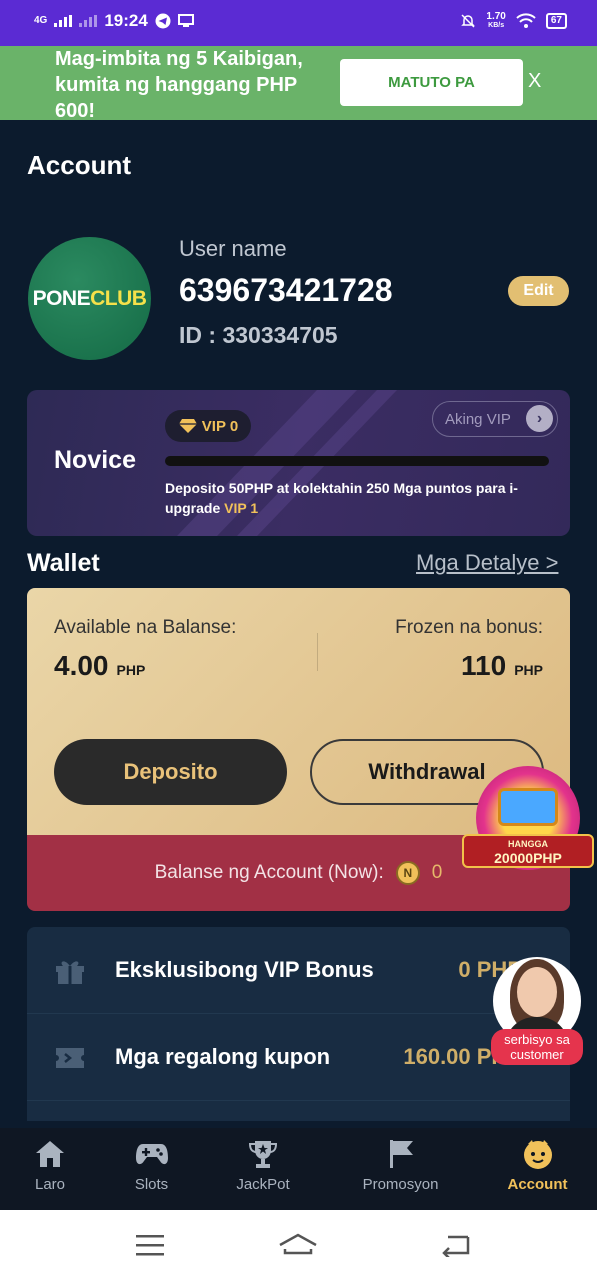 Image resolution: width=597 pixels, height=1280 pixels. I want to click on wallet-details-link: Mga Detalye >, so click(487, 563).